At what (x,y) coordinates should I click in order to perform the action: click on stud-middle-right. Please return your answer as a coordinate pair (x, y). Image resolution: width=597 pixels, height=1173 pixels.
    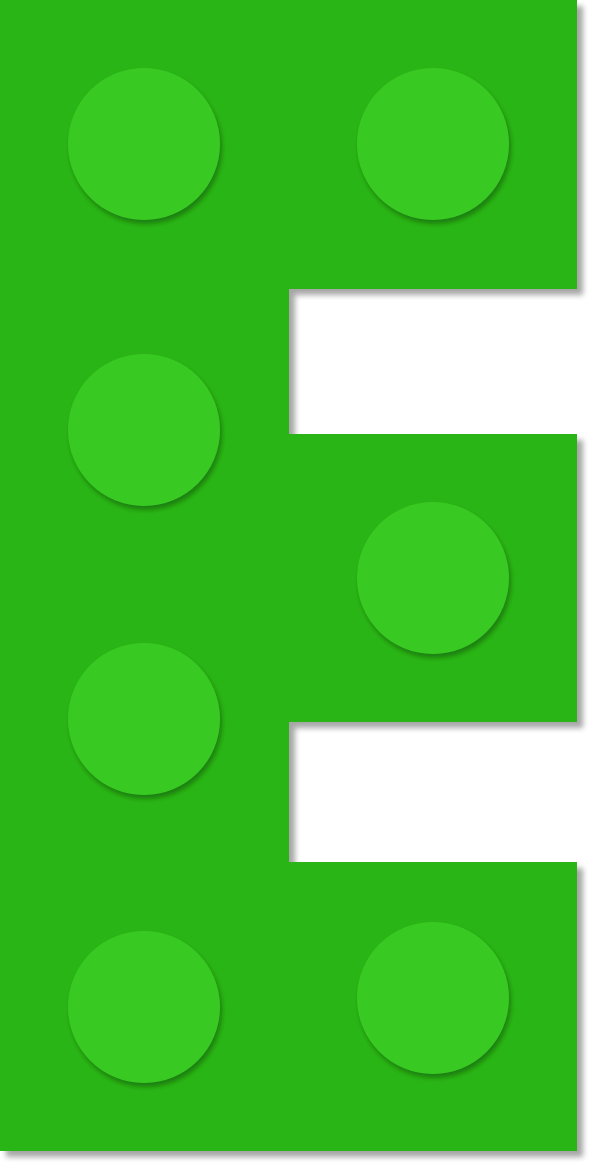
    Looking at the image, I should click on (433, 578).